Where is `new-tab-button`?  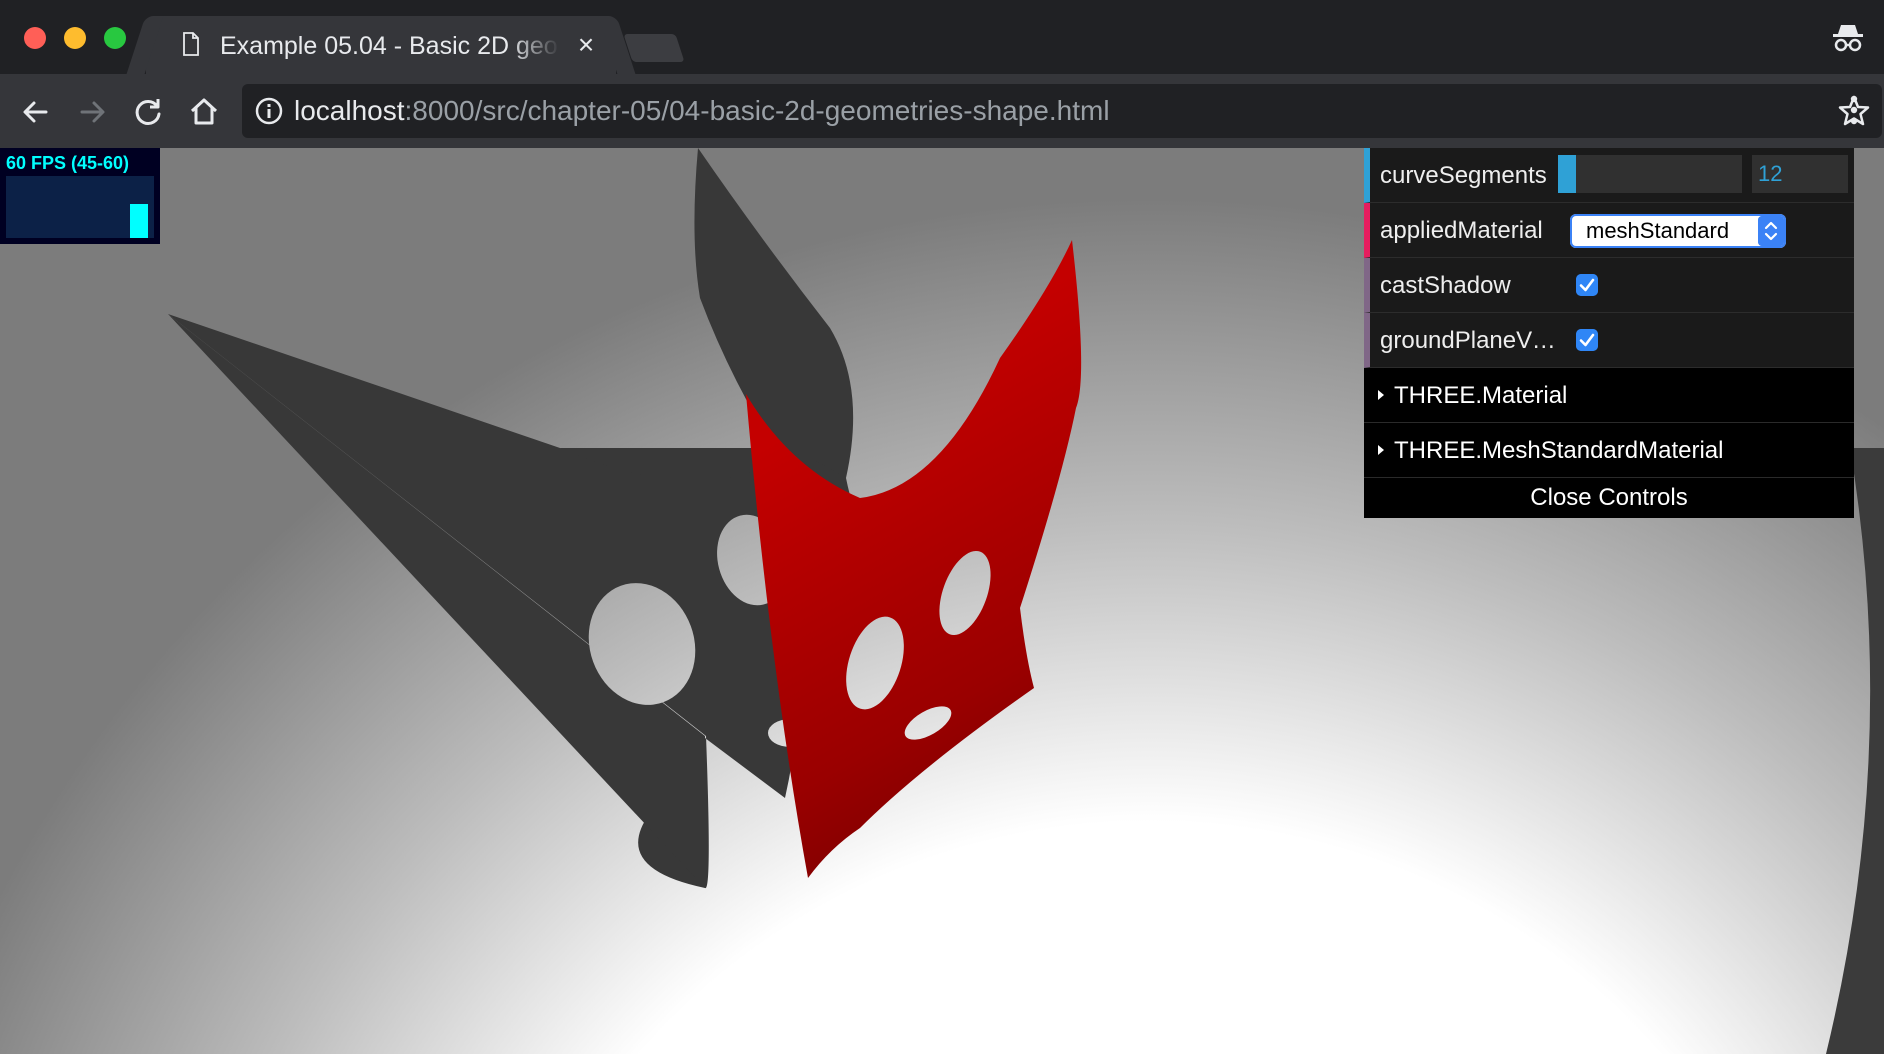
new-tab-button is located at coordinates (654, 48).